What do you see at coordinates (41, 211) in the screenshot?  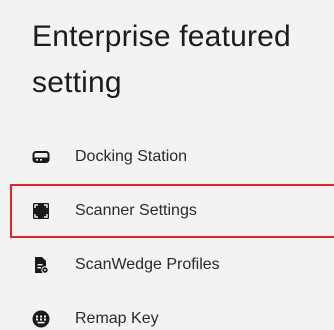 I see `scanner-icon` at bounding box center [41, 211].